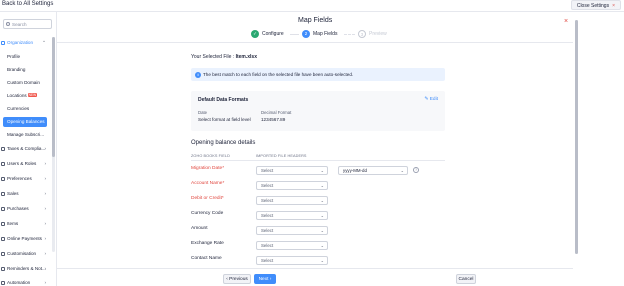 This screenshot has width=624, height=286. I want to click on cancel-button: Cancel, so click(466, 279).